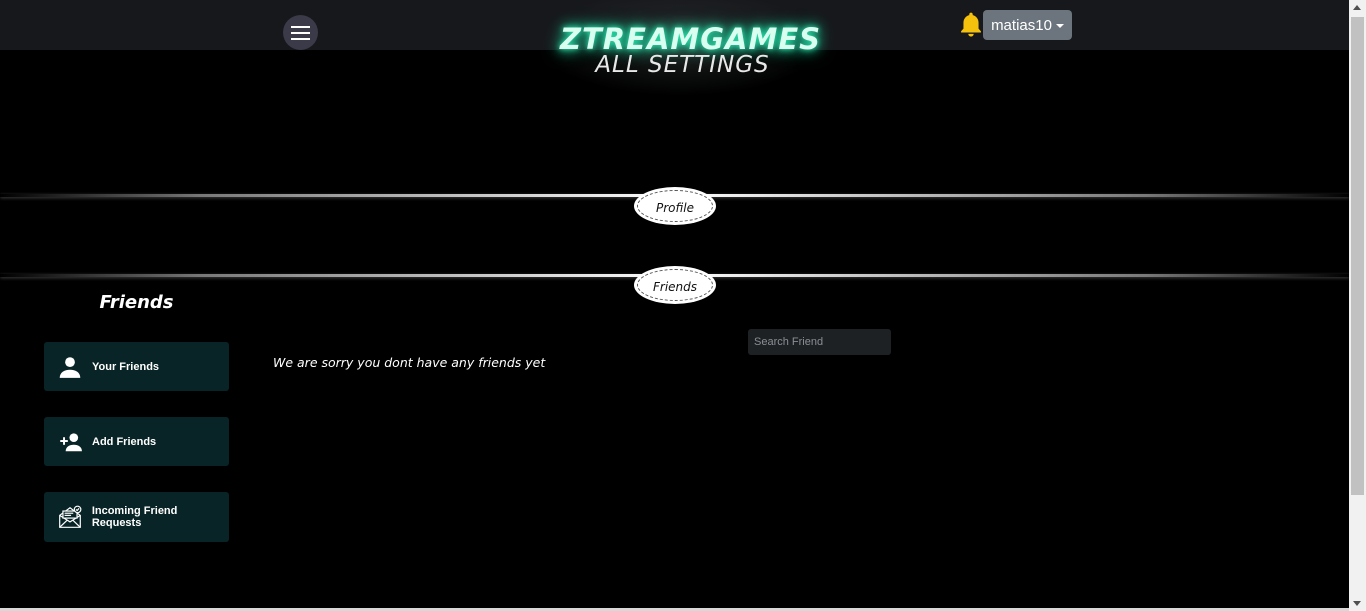  What do you see at coordinates (1357, 7) in the screenshot?
I see `scroll-up-icon` at bounding box center [1357, 7].